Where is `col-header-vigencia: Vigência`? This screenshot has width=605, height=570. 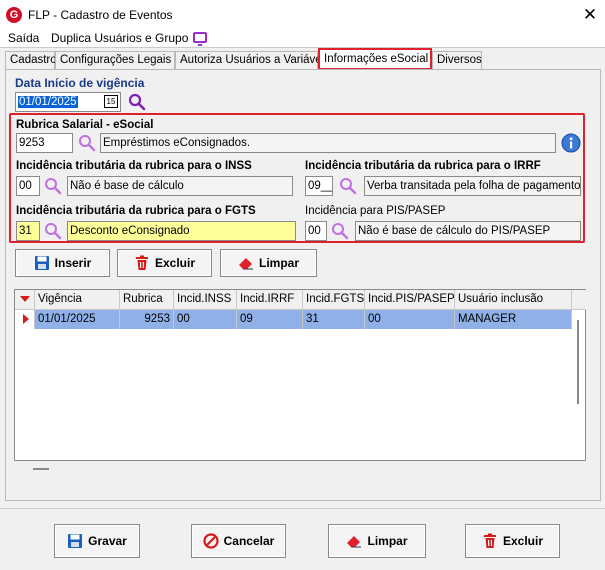 col-header-vigencia: Vigência is located at coordinates (77, 300).